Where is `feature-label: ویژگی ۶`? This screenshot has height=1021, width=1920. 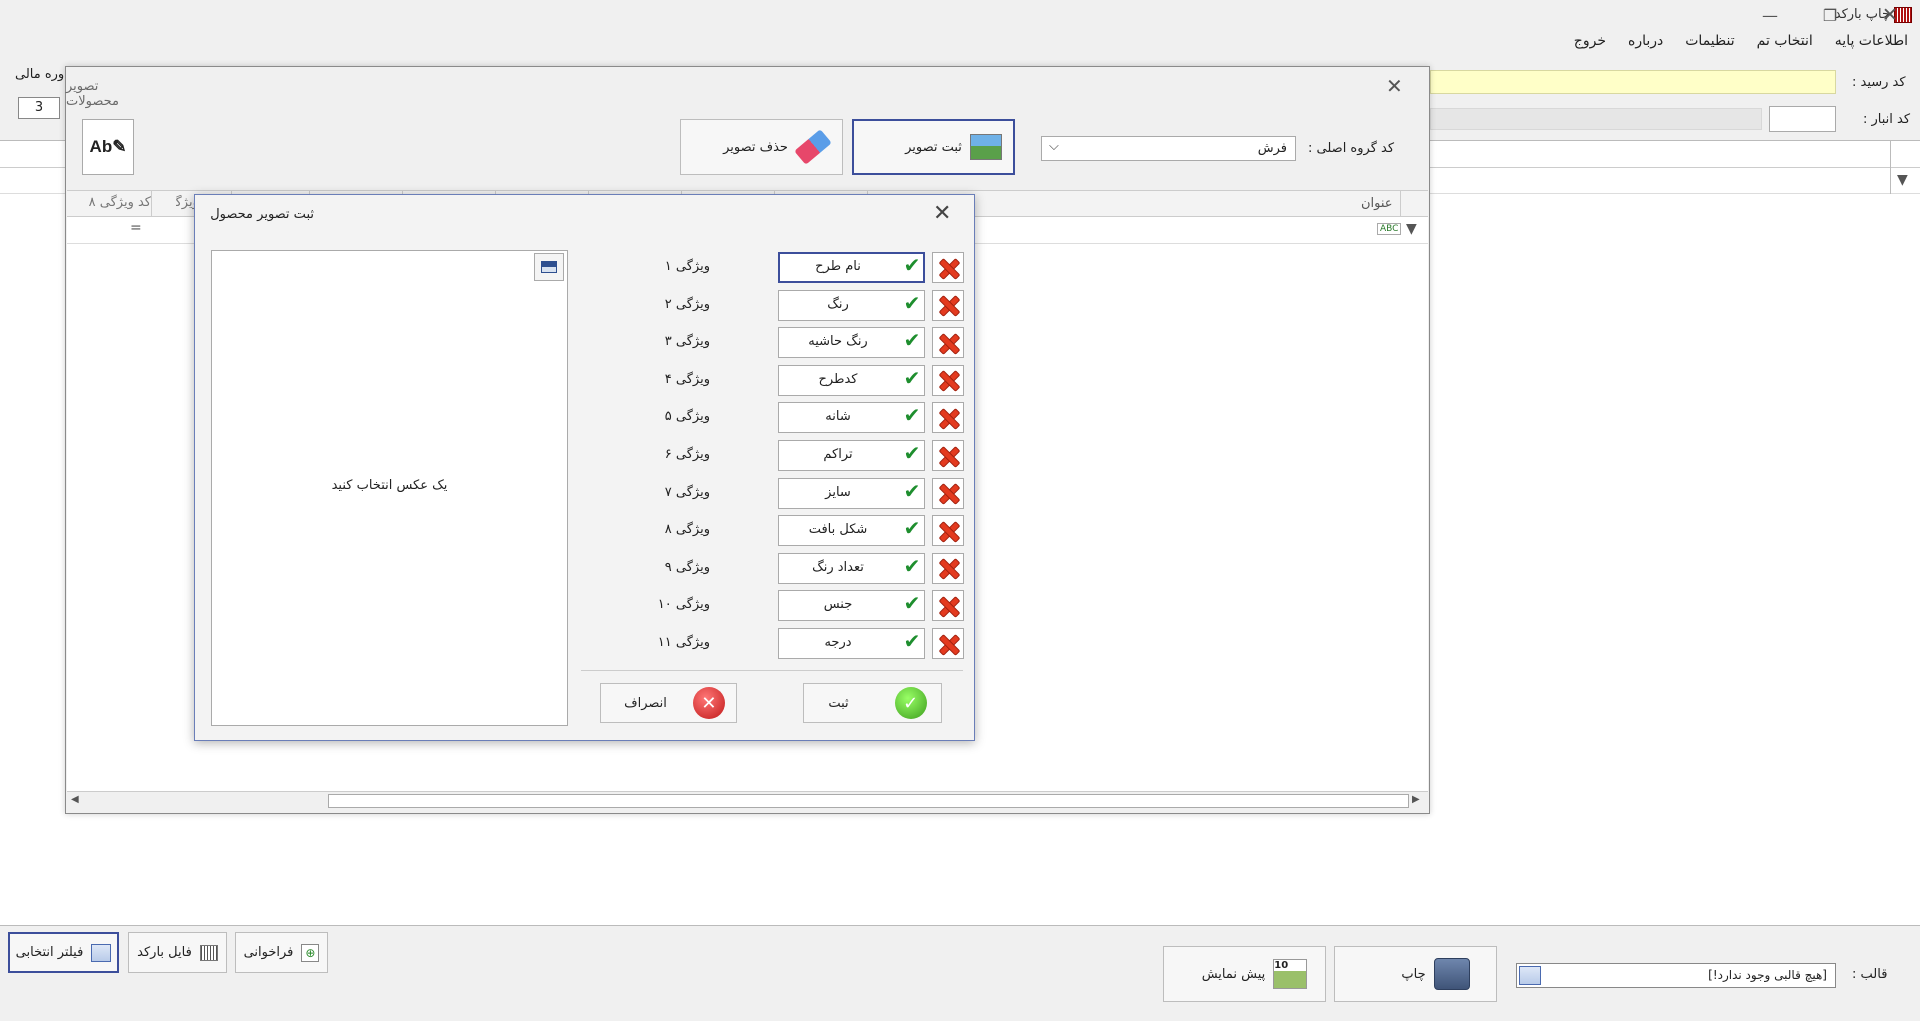 feature-label: ویژگی ۶ is located at coordinates (687, 454).